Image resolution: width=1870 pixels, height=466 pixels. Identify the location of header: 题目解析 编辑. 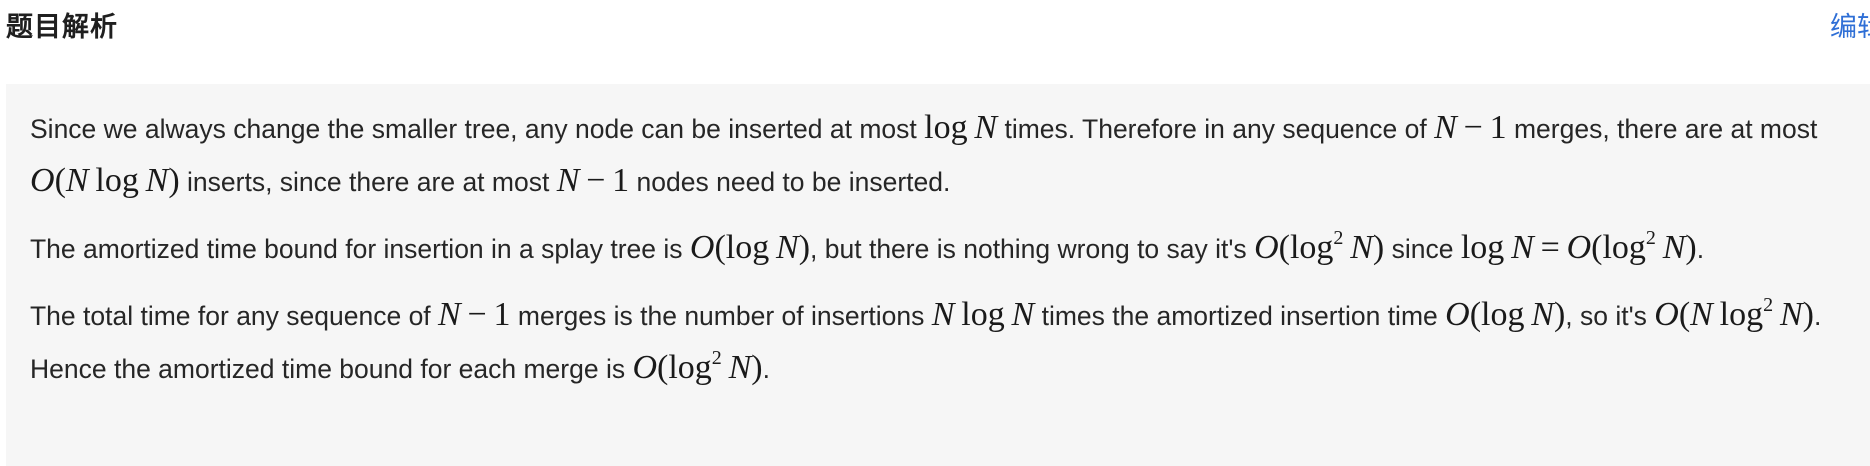
(935, 28).